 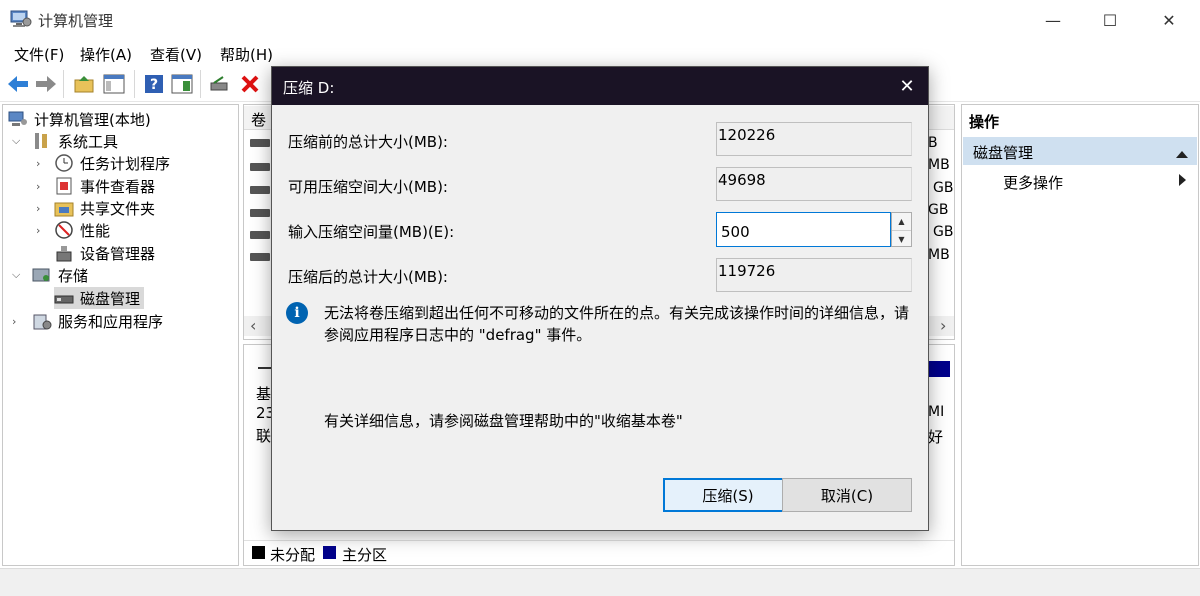 What do you see at coordinates (1182, 182) in the screenshot?
I see `submenu-arrow-icon` at bounding box center [1182, 182].